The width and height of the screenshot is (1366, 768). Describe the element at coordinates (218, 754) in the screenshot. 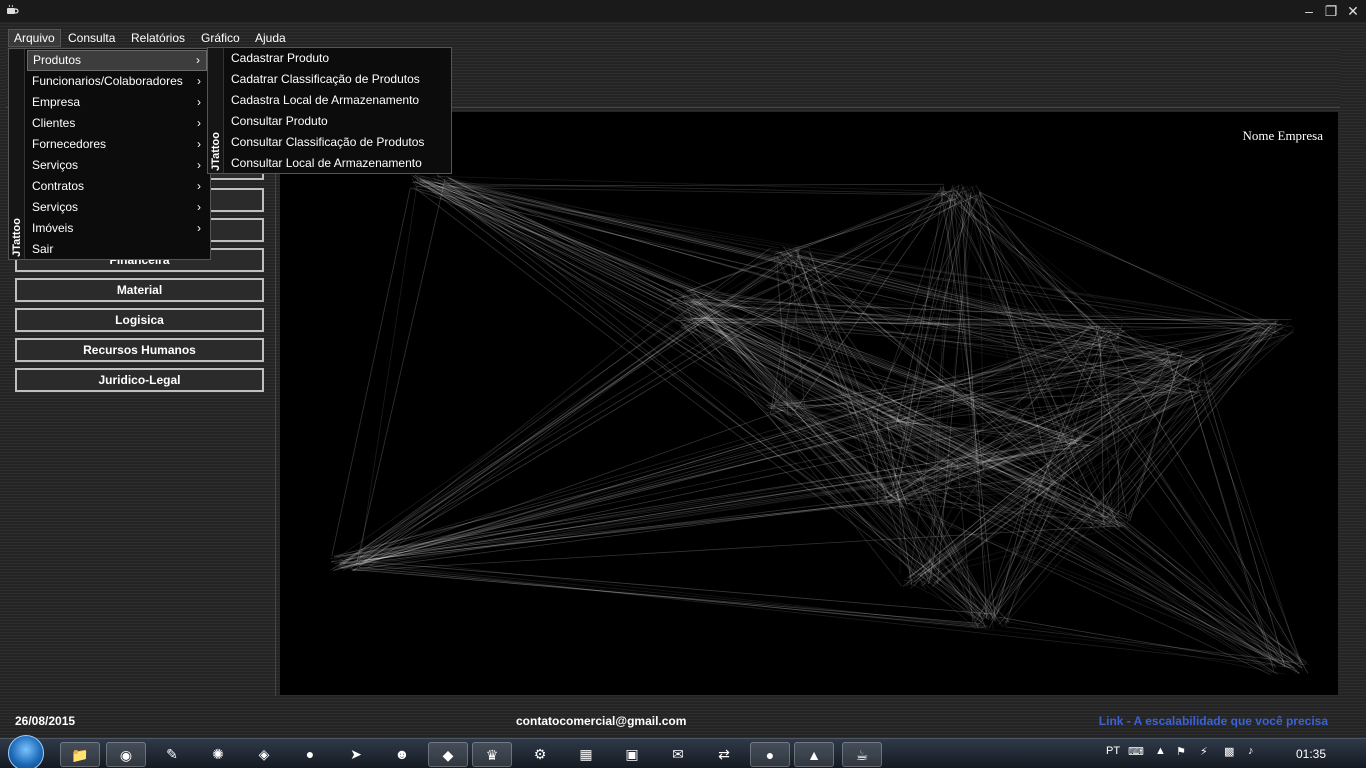

I see `app-icon: ✺` at that location.